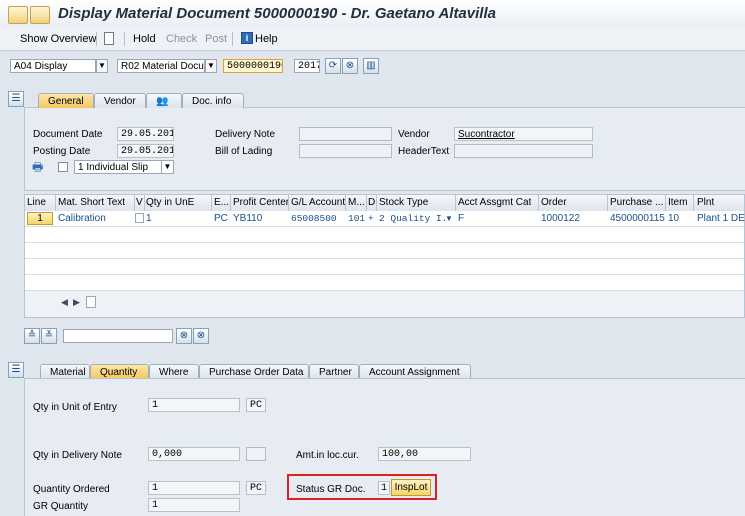 The image size is (745, 516). What do you see at coordinates (194, 405) in the screenshot?
I see `qty-entry-field: 1` at bounding box center [194, 405].